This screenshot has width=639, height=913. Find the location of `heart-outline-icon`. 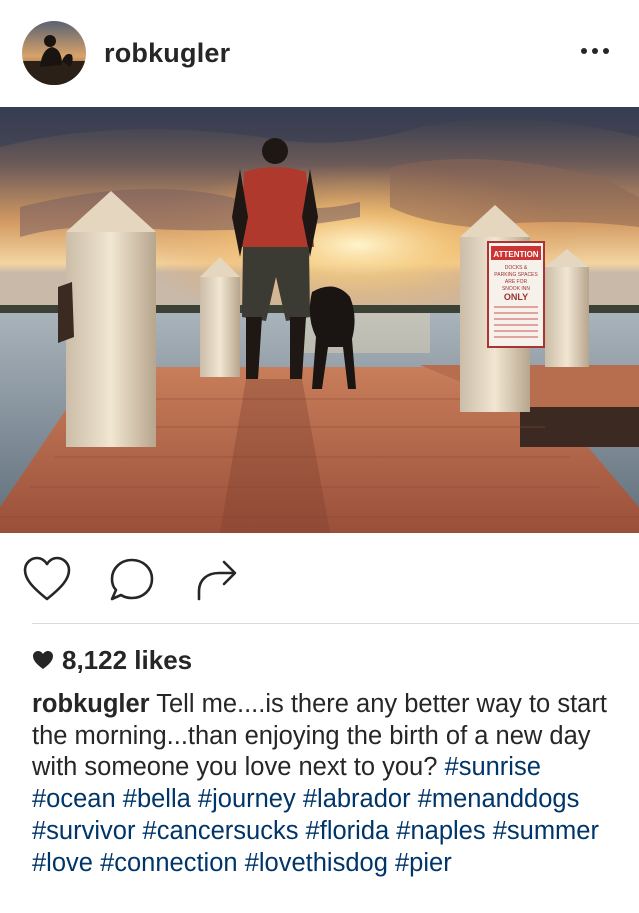

heart-outline-icon is located at coordinates (47, 580).